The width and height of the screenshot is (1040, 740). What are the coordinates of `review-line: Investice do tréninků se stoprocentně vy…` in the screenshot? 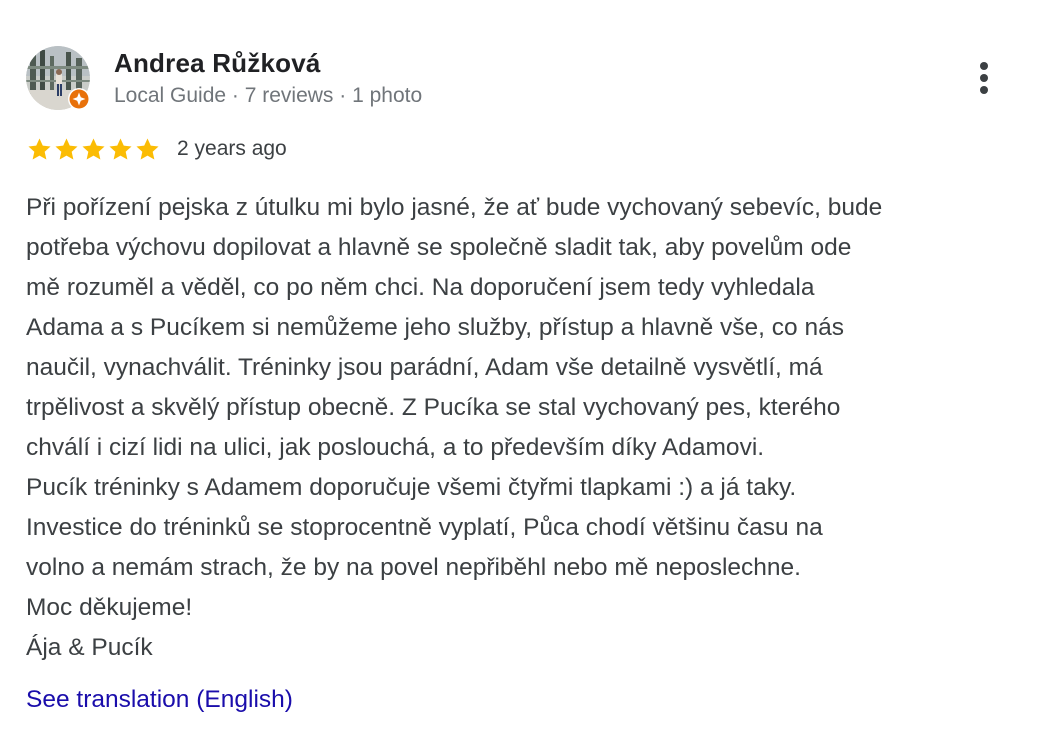 It's located at (424, 527).